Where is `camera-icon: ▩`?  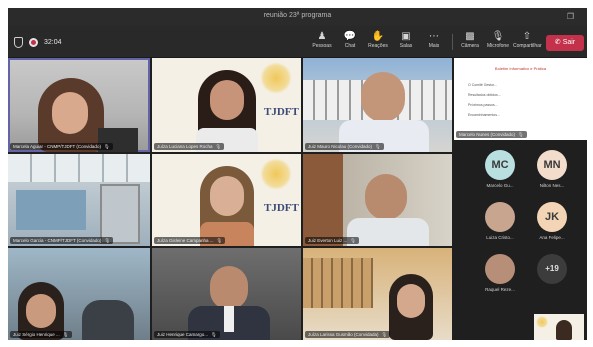
camera-icon: ▩ is located at coordinates (470, 36).